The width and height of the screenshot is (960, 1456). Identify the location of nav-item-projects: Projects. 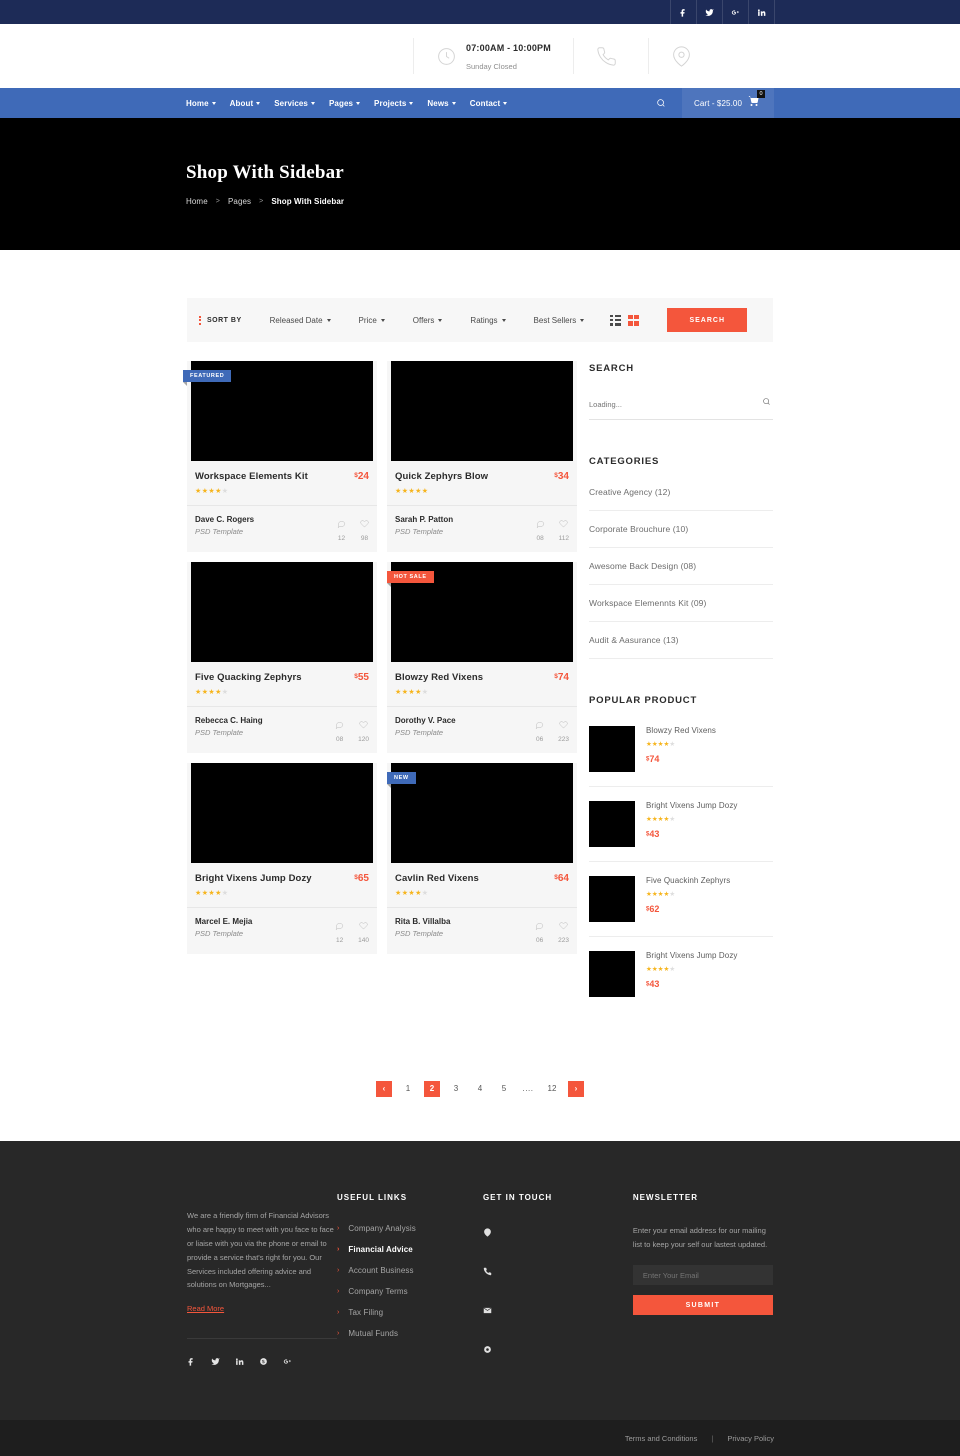
(394, 103).